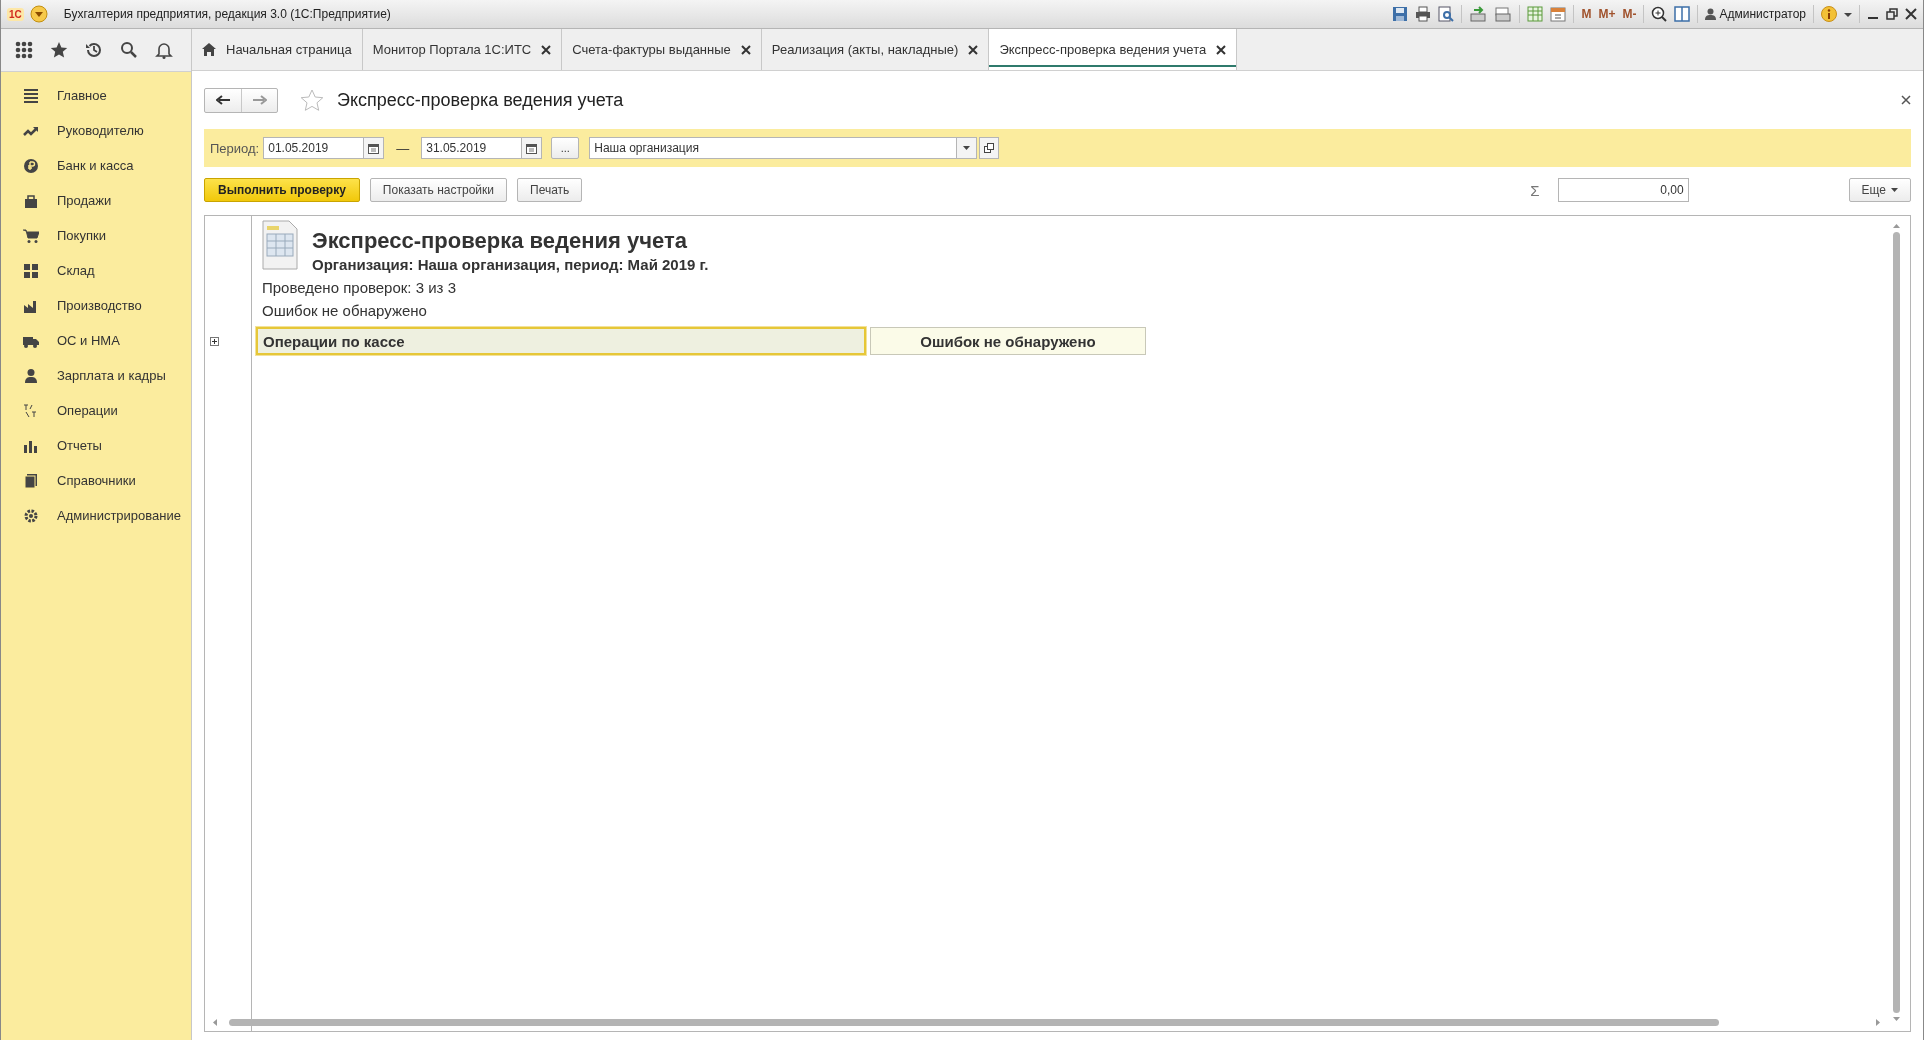 The width and height of the screenshot is (1924, 1040). I want to click on report-text: Ошибок не обнаружено, so click(345, 310).